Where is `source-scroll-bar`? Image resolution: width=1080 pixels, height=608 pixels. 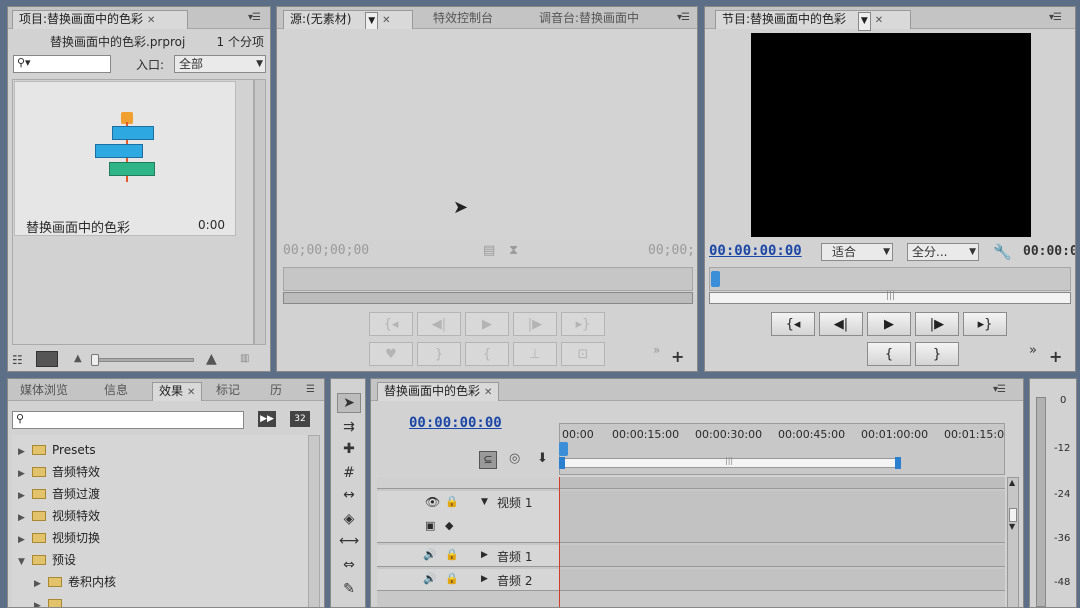
source-scroll-bar is located at coordinates (488, 298).